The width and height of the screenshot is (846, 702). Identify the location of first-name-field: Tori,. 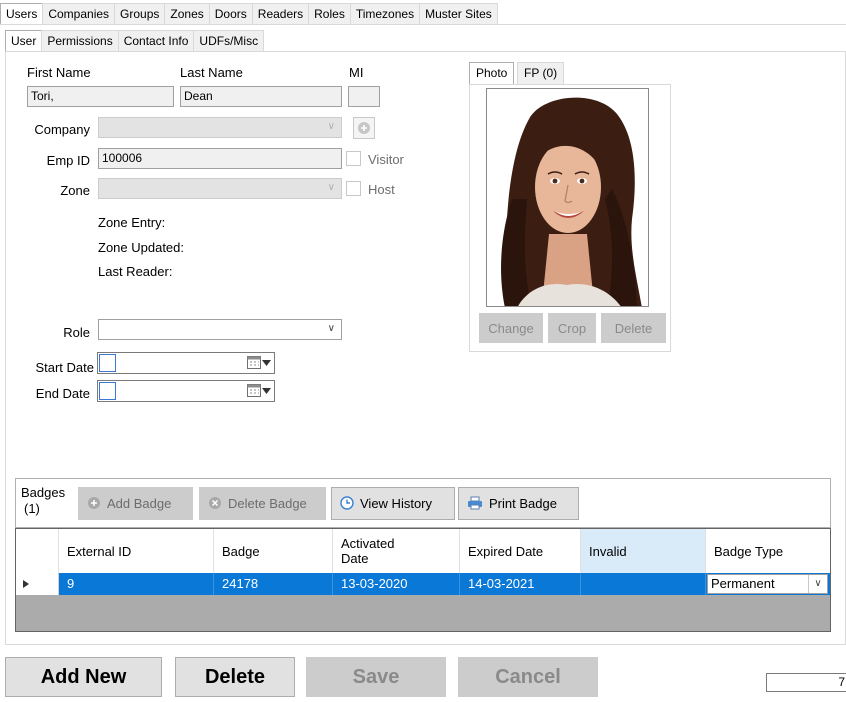
(100, 96).